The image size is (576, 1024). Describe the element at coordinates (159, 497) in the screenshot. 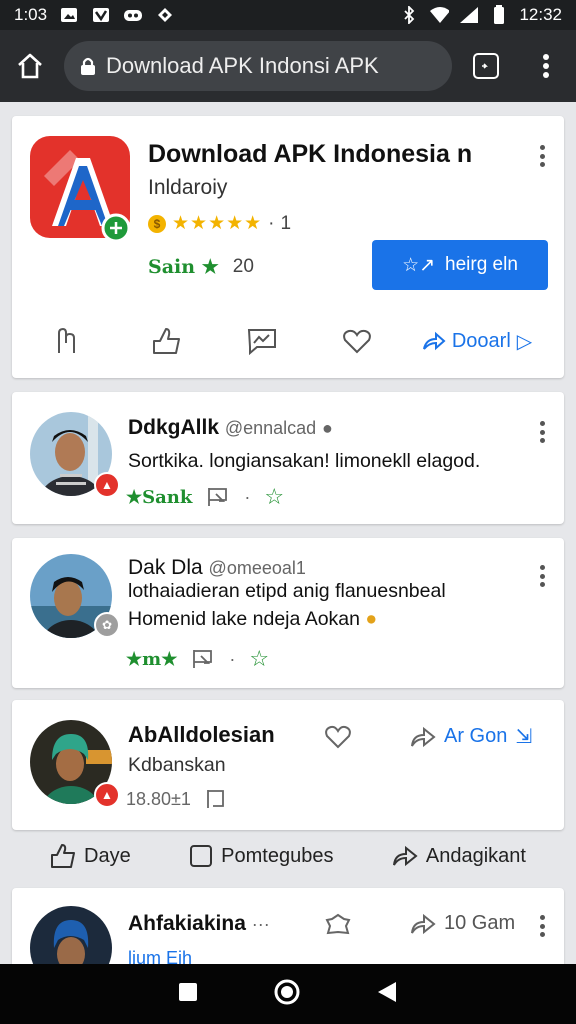

I see `comment-label: ★Sank` at that location.